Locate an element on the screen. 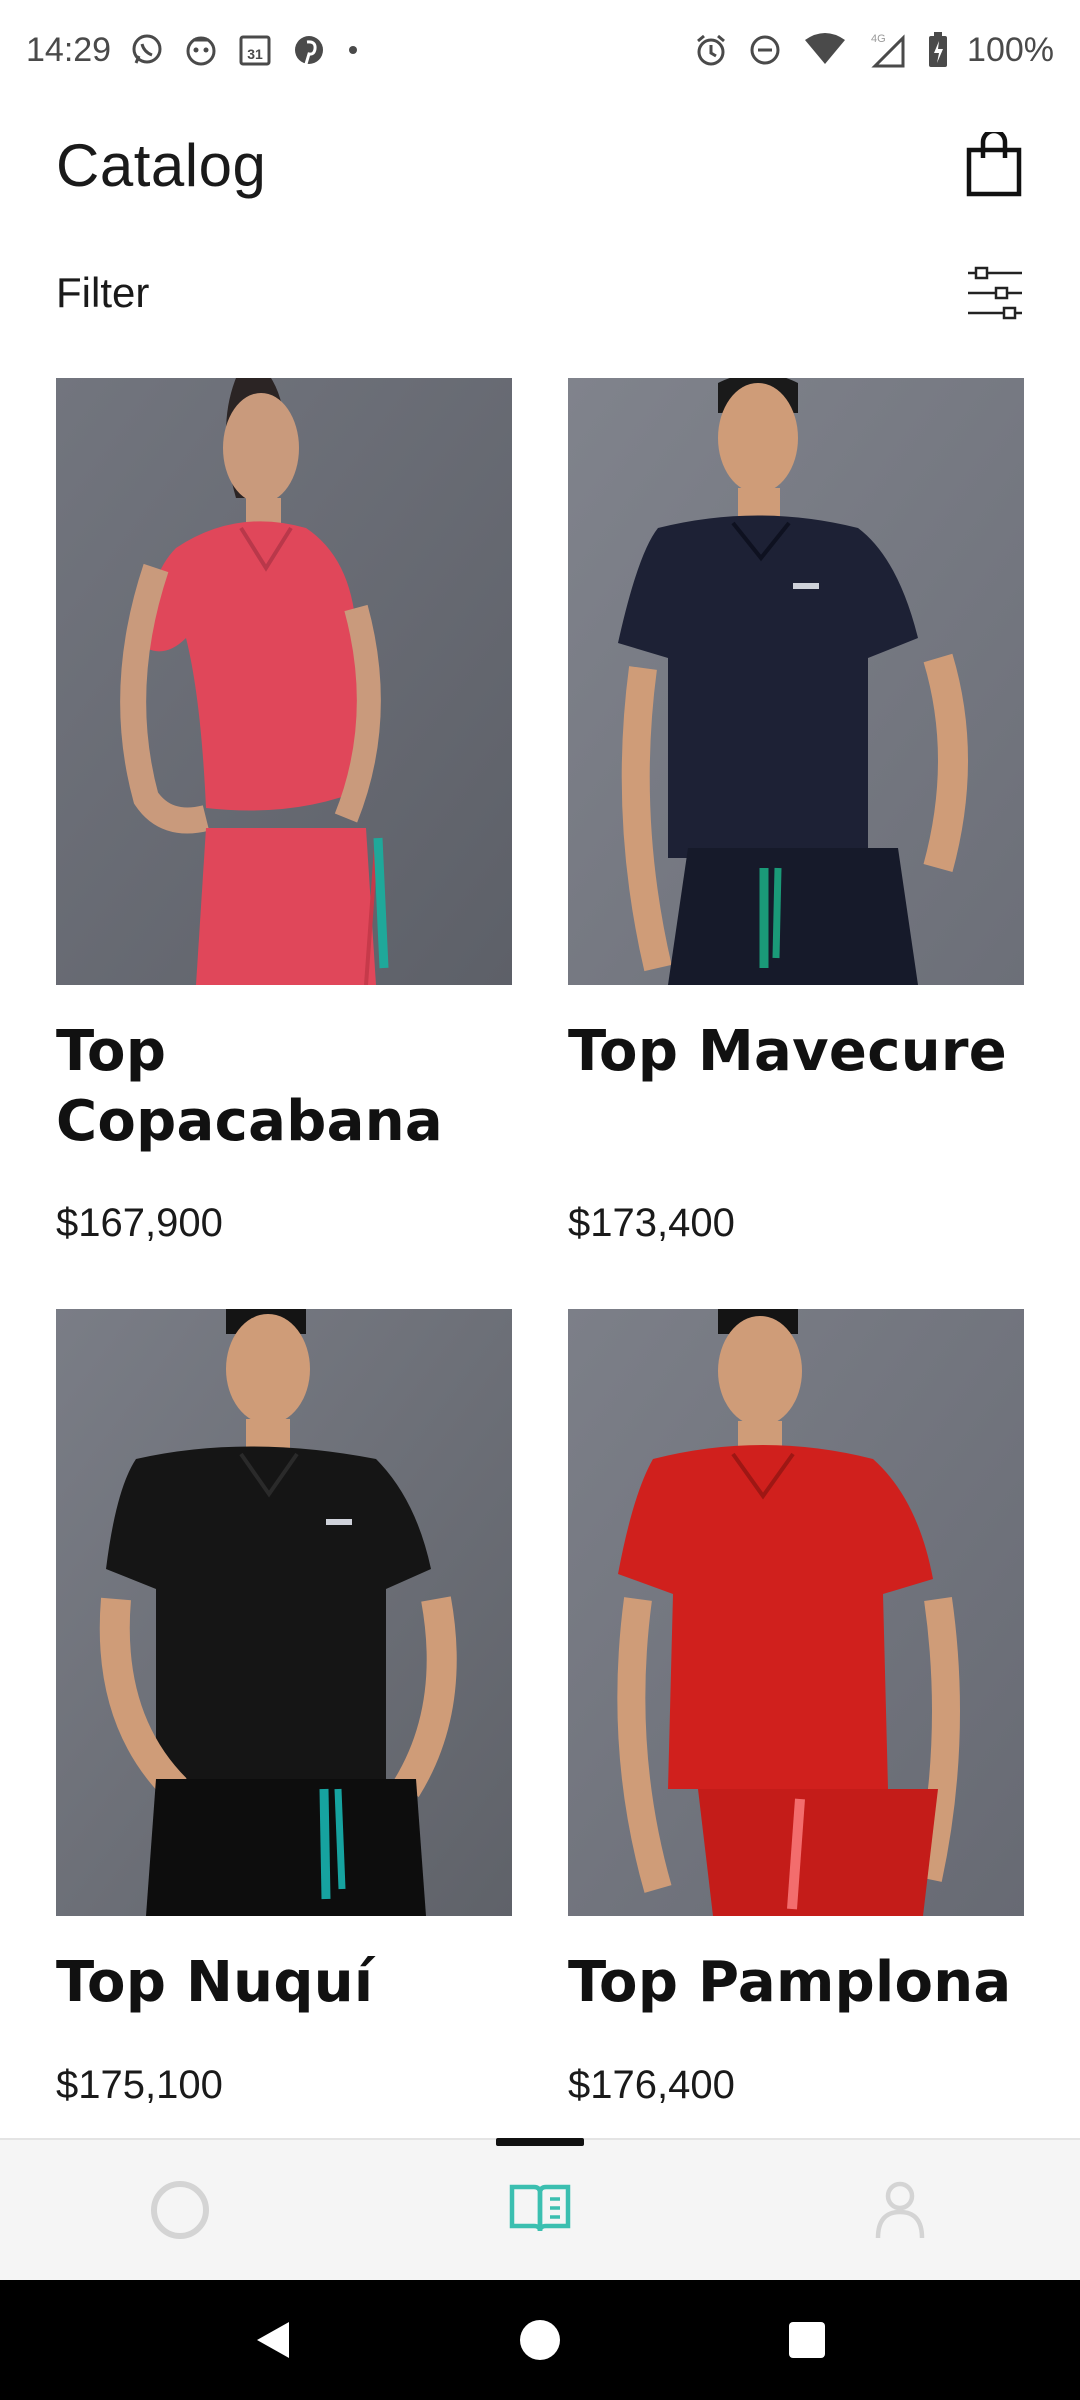  catalog-icon is located at coordinates (540, 2208).